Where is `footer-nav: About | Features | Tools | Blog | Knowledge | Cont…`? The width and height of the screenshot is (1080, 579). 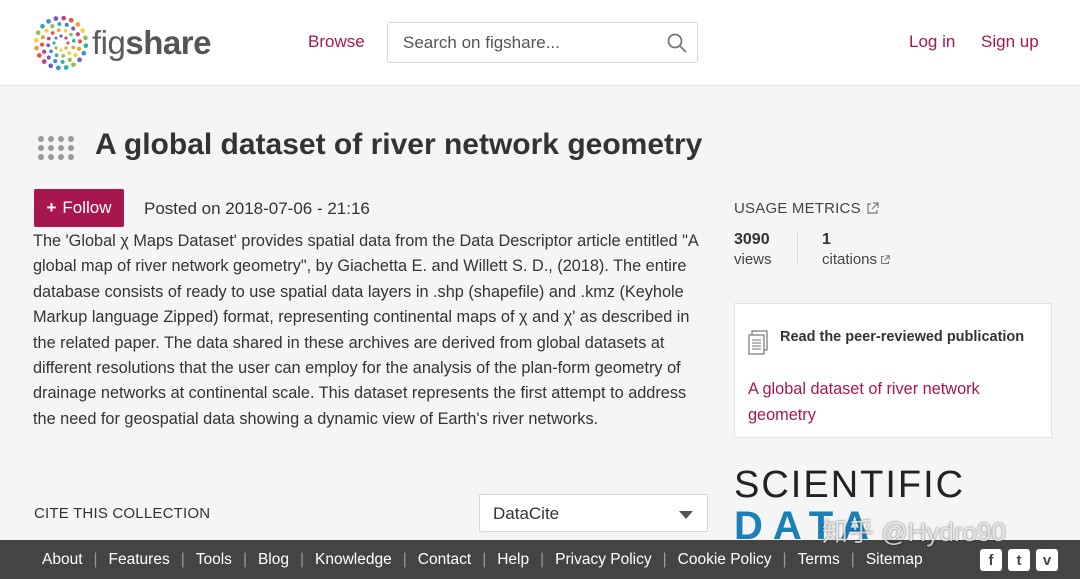 footer-nav: About | Features | Tools | Blog | Knowledge | Cont… is located at coordinates (482, 560).